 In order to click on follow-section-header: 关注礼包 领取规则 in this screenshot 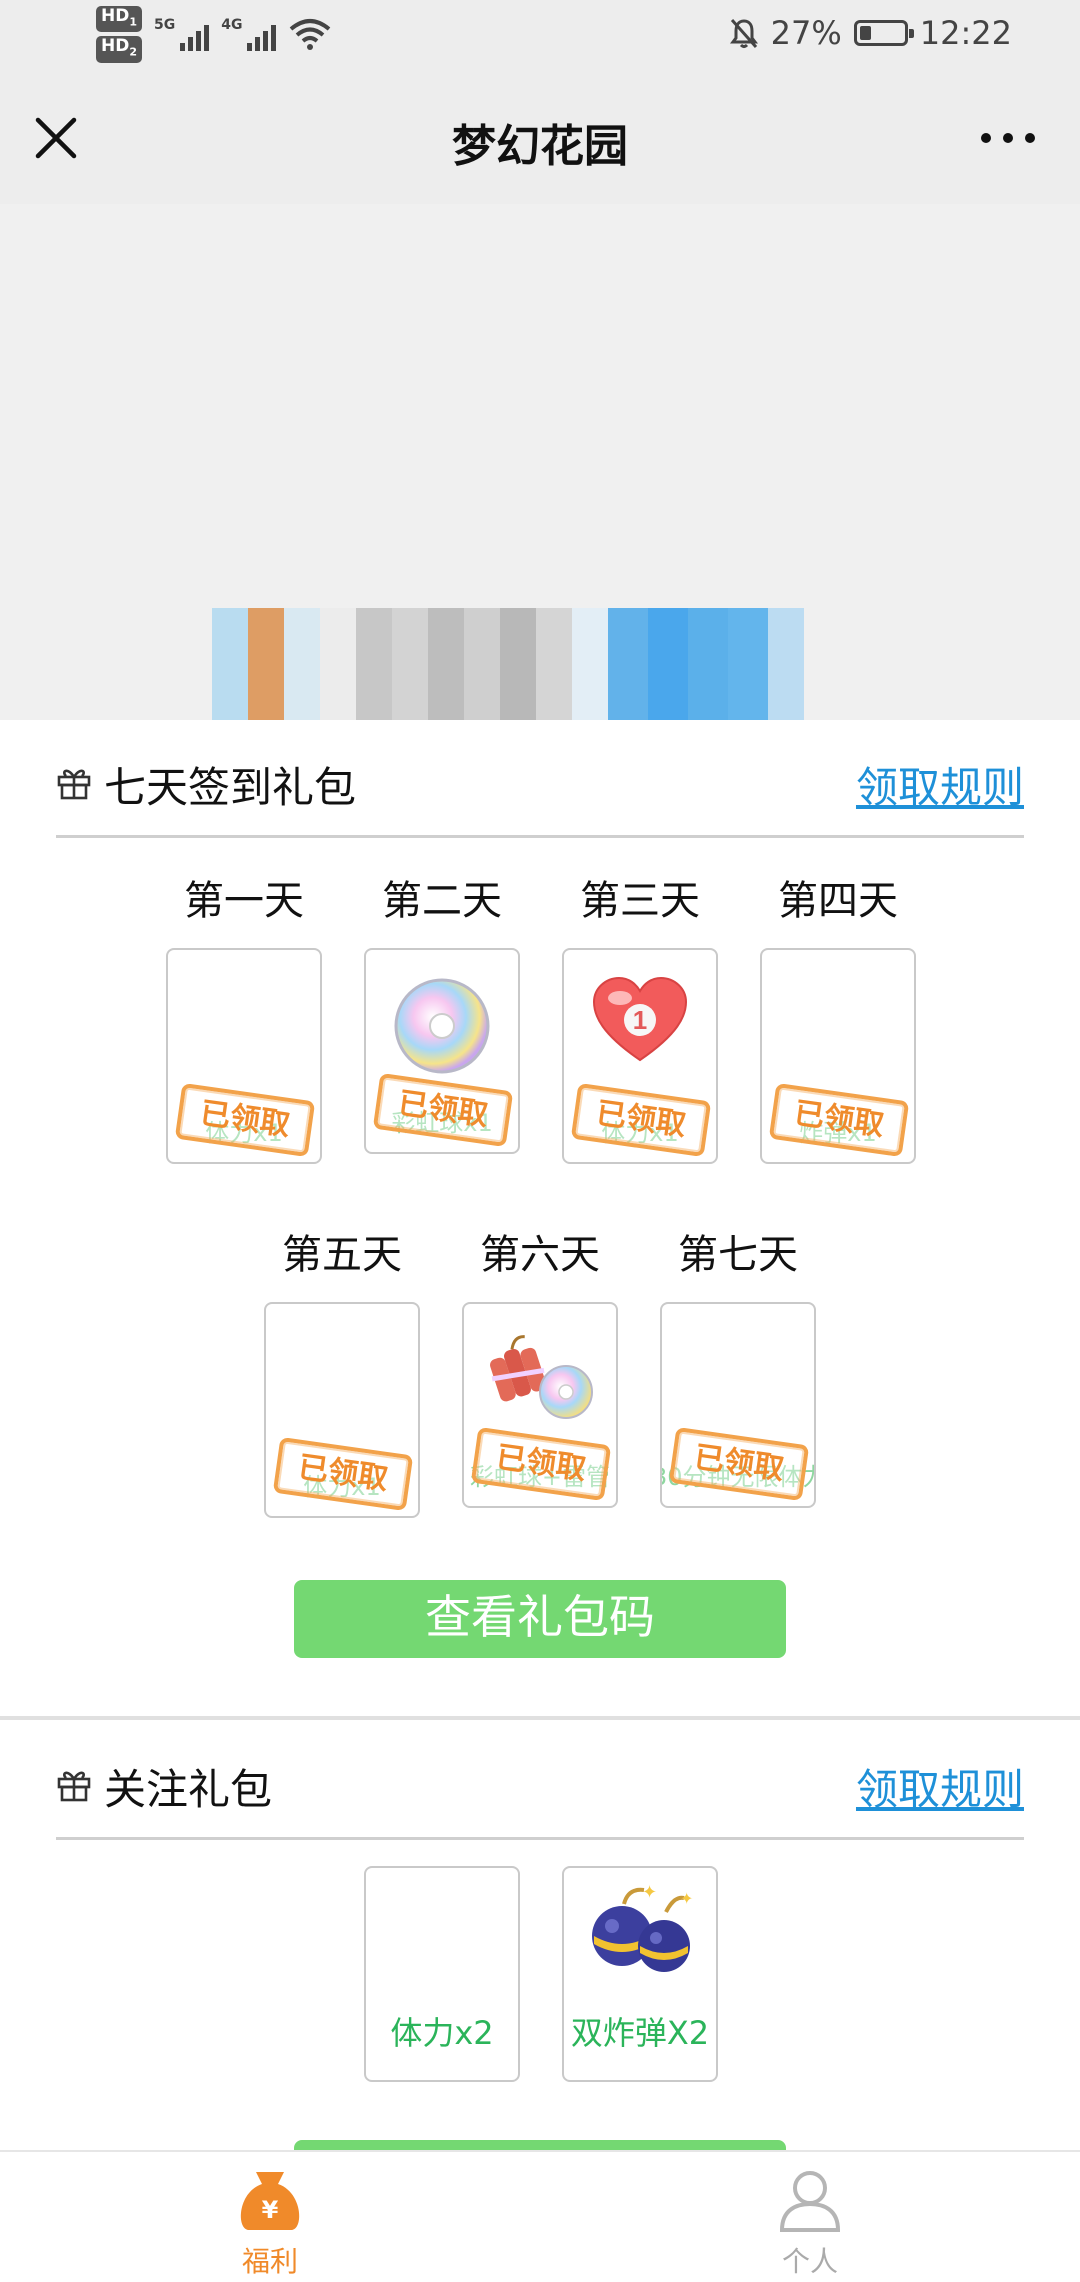, I will do `click(540, 1785)`.